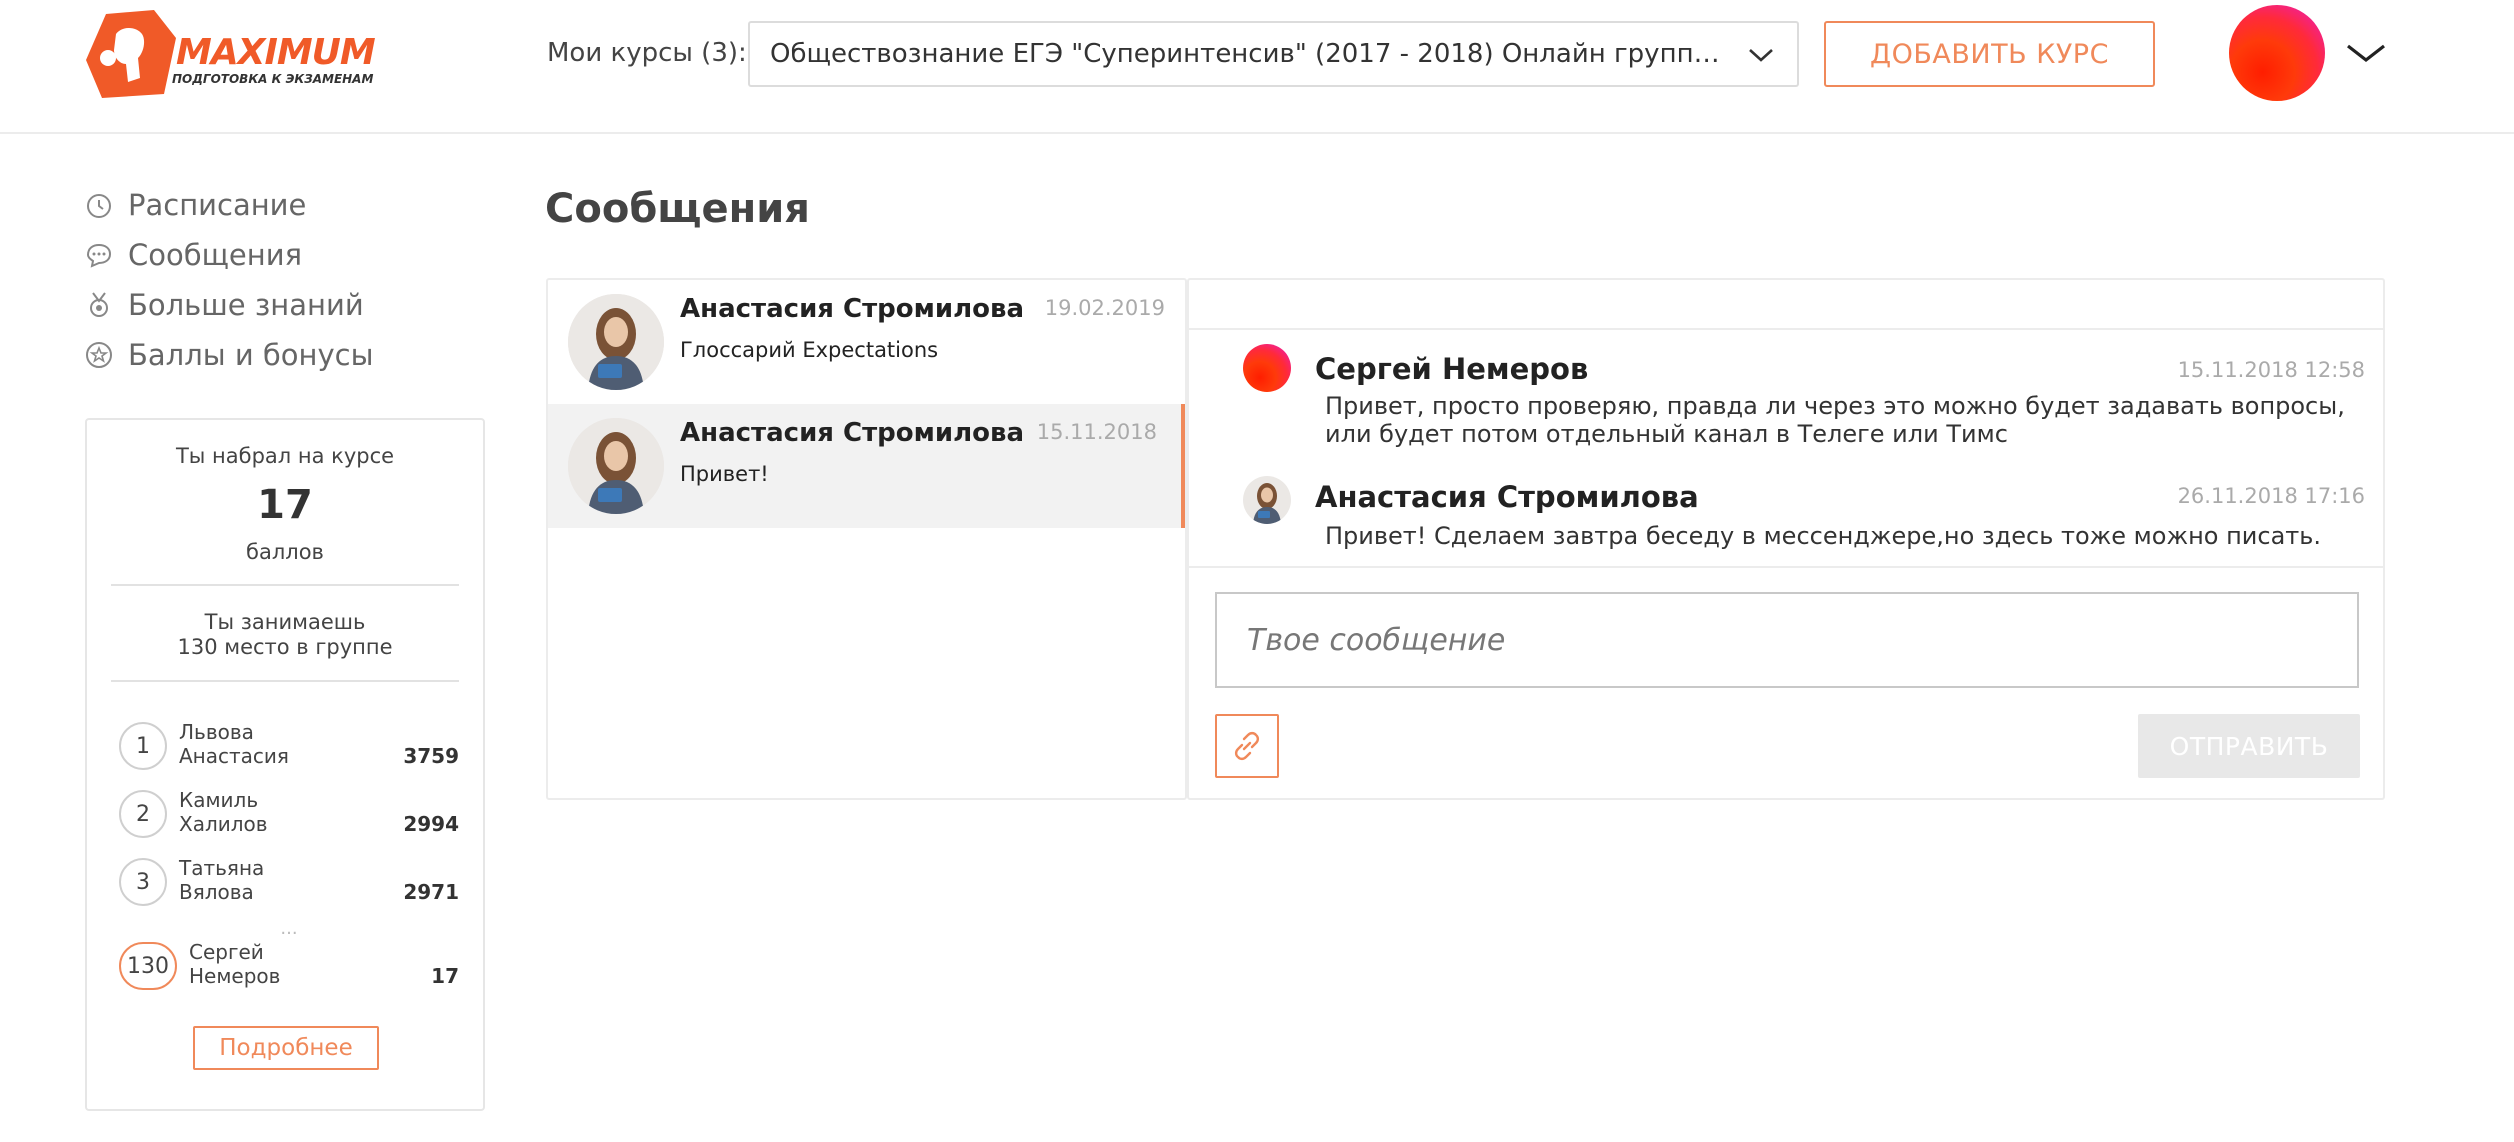 This screenshot has width=2514, height=1142. What do you see at coordinates (285, 456) in the screenshot?
I see `score-caption: Ты набрал на курсе` at bounding box center [285, 456].